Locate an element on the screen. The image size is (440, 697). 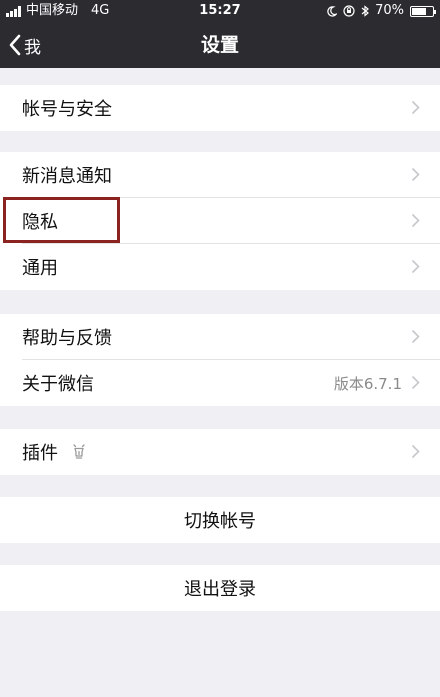
back-button: 我 is located at coordinates (24, 45).